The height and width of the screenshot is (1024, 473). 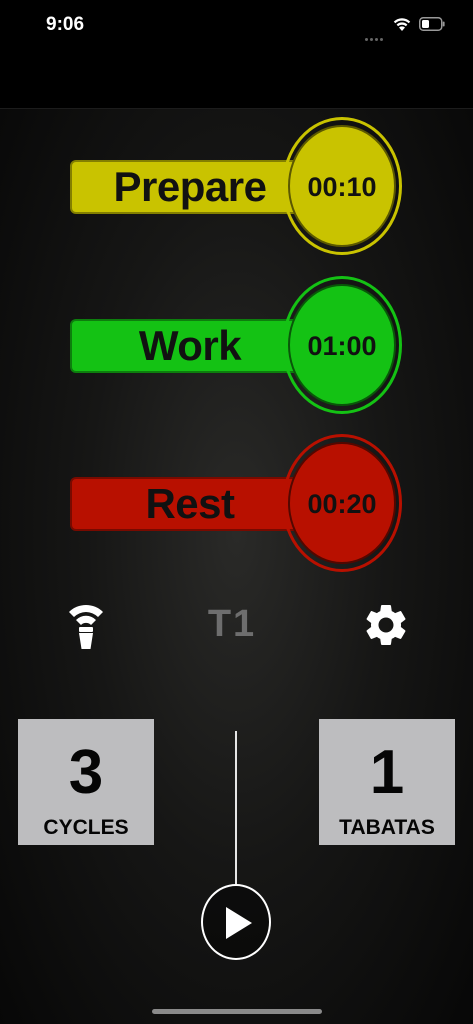 I want to click on play-button, so click(x=236, y=922).